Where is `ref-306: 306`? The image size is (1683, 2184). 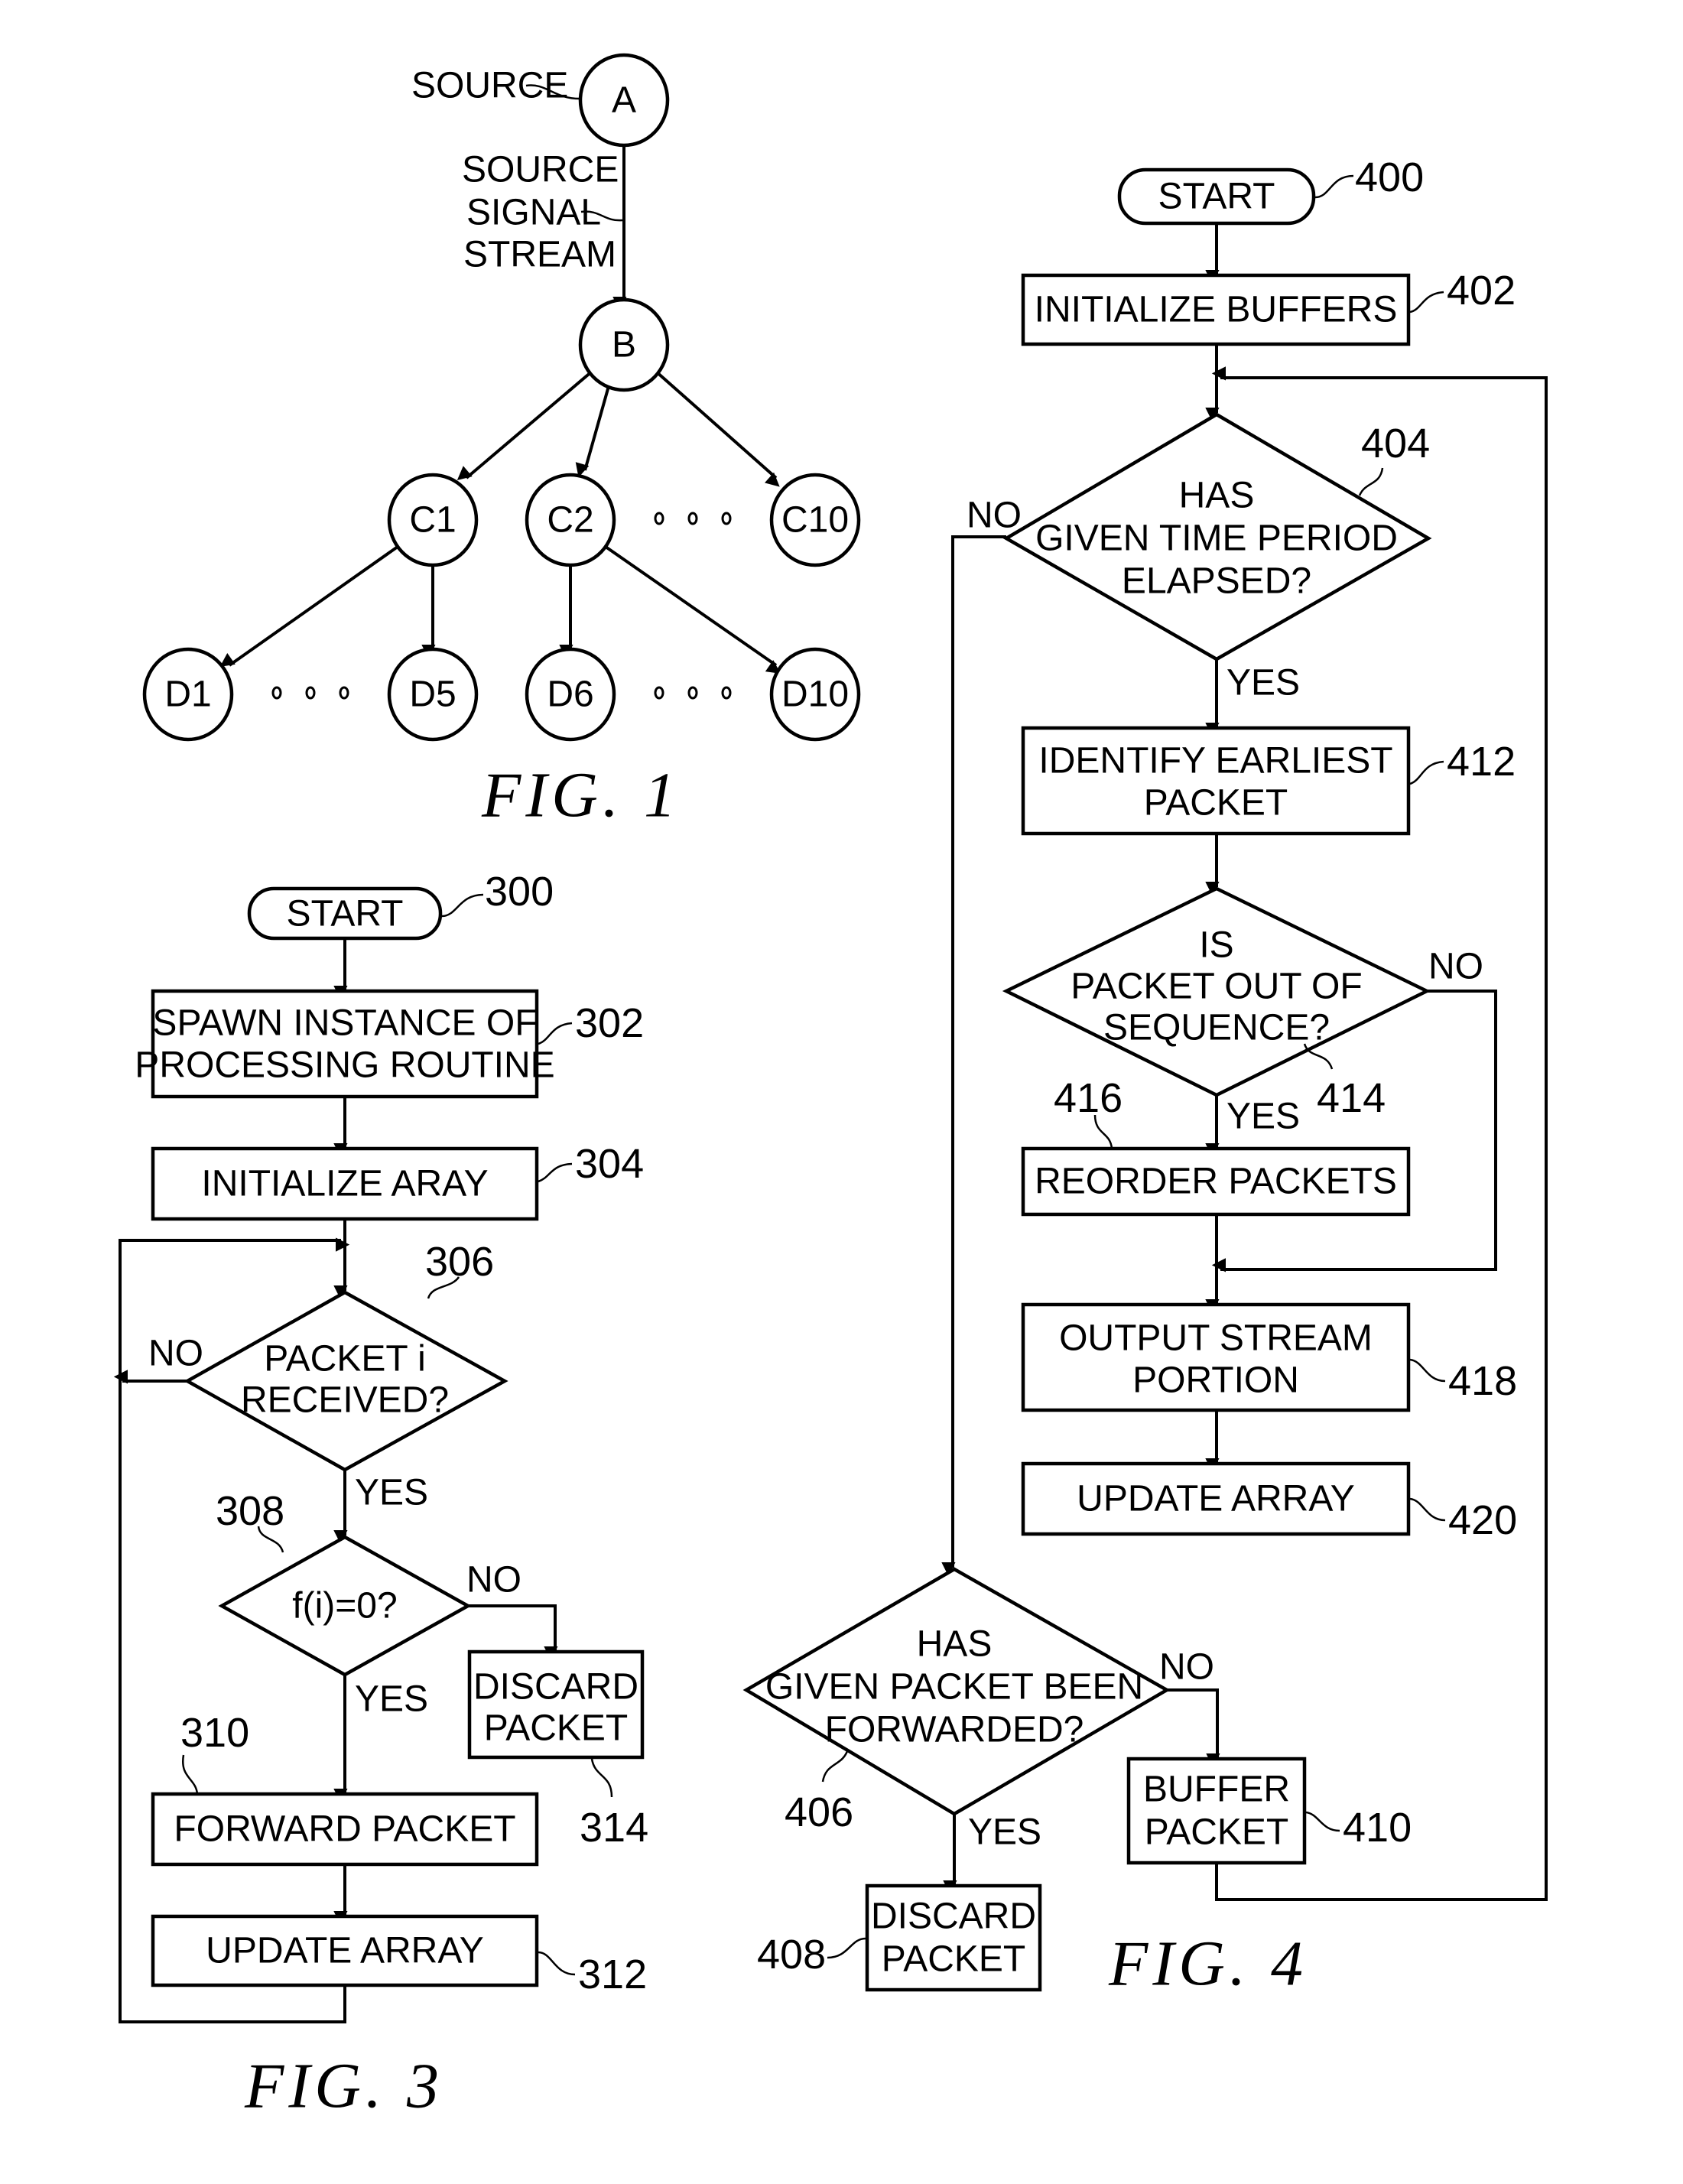 ref-306: 306 is located at coordinates (459, 1262).